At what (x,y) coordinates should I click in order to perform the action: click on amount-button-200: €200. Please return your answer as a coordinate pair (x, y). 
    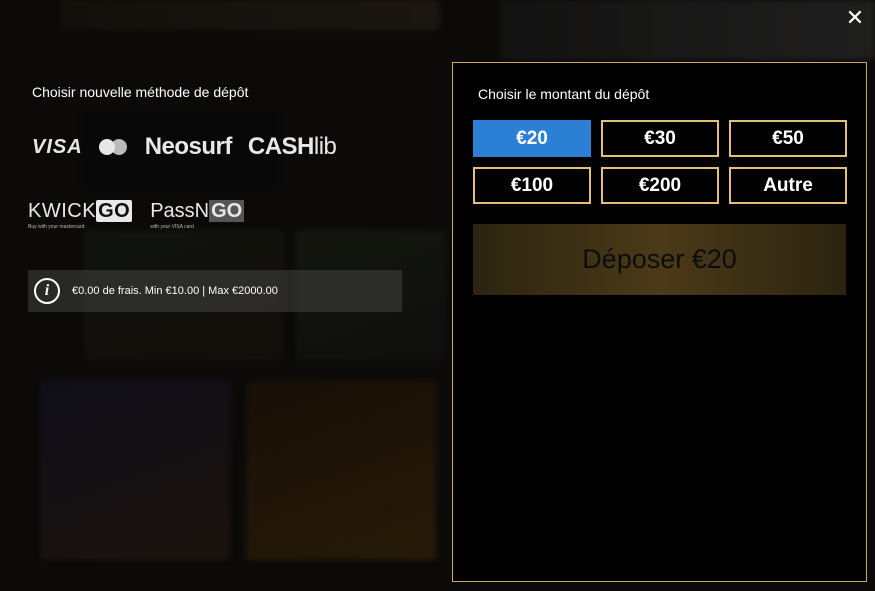
    Looking at the image, I should click on (660, 185).